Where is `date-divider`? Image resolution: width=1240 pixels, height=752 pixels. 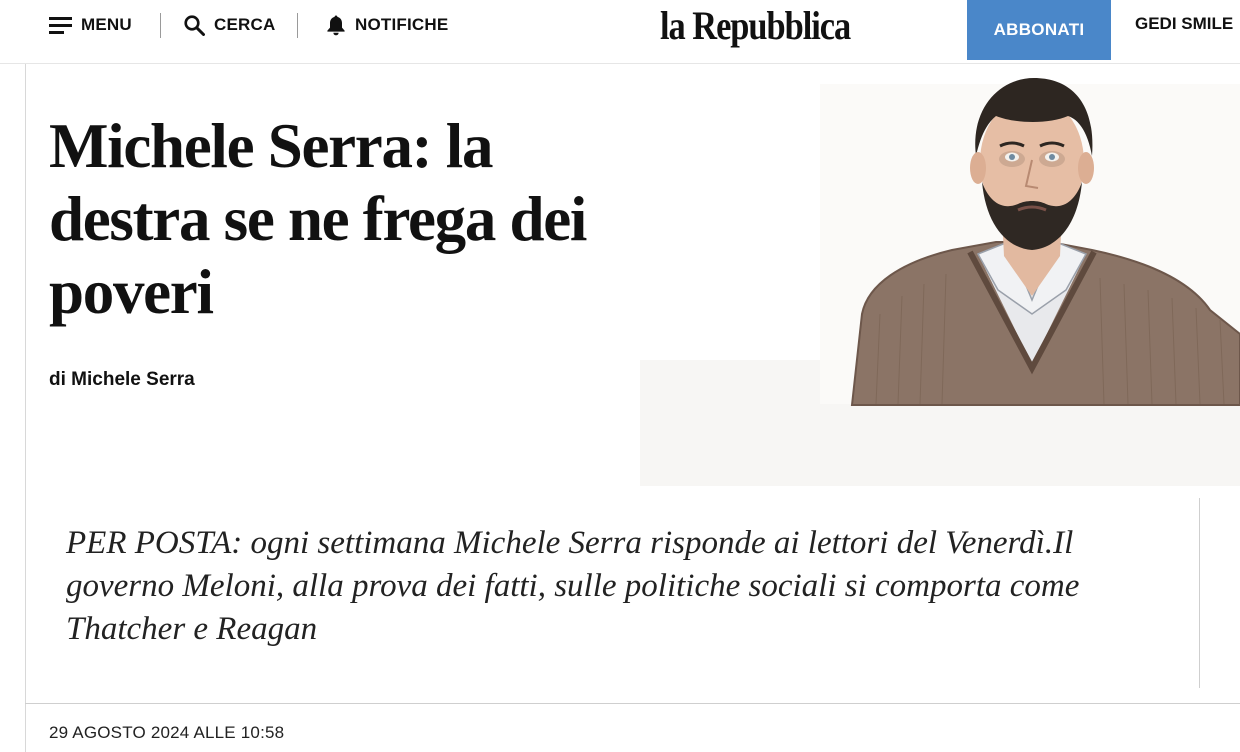 date-divider is located at coordinates (632, 703).